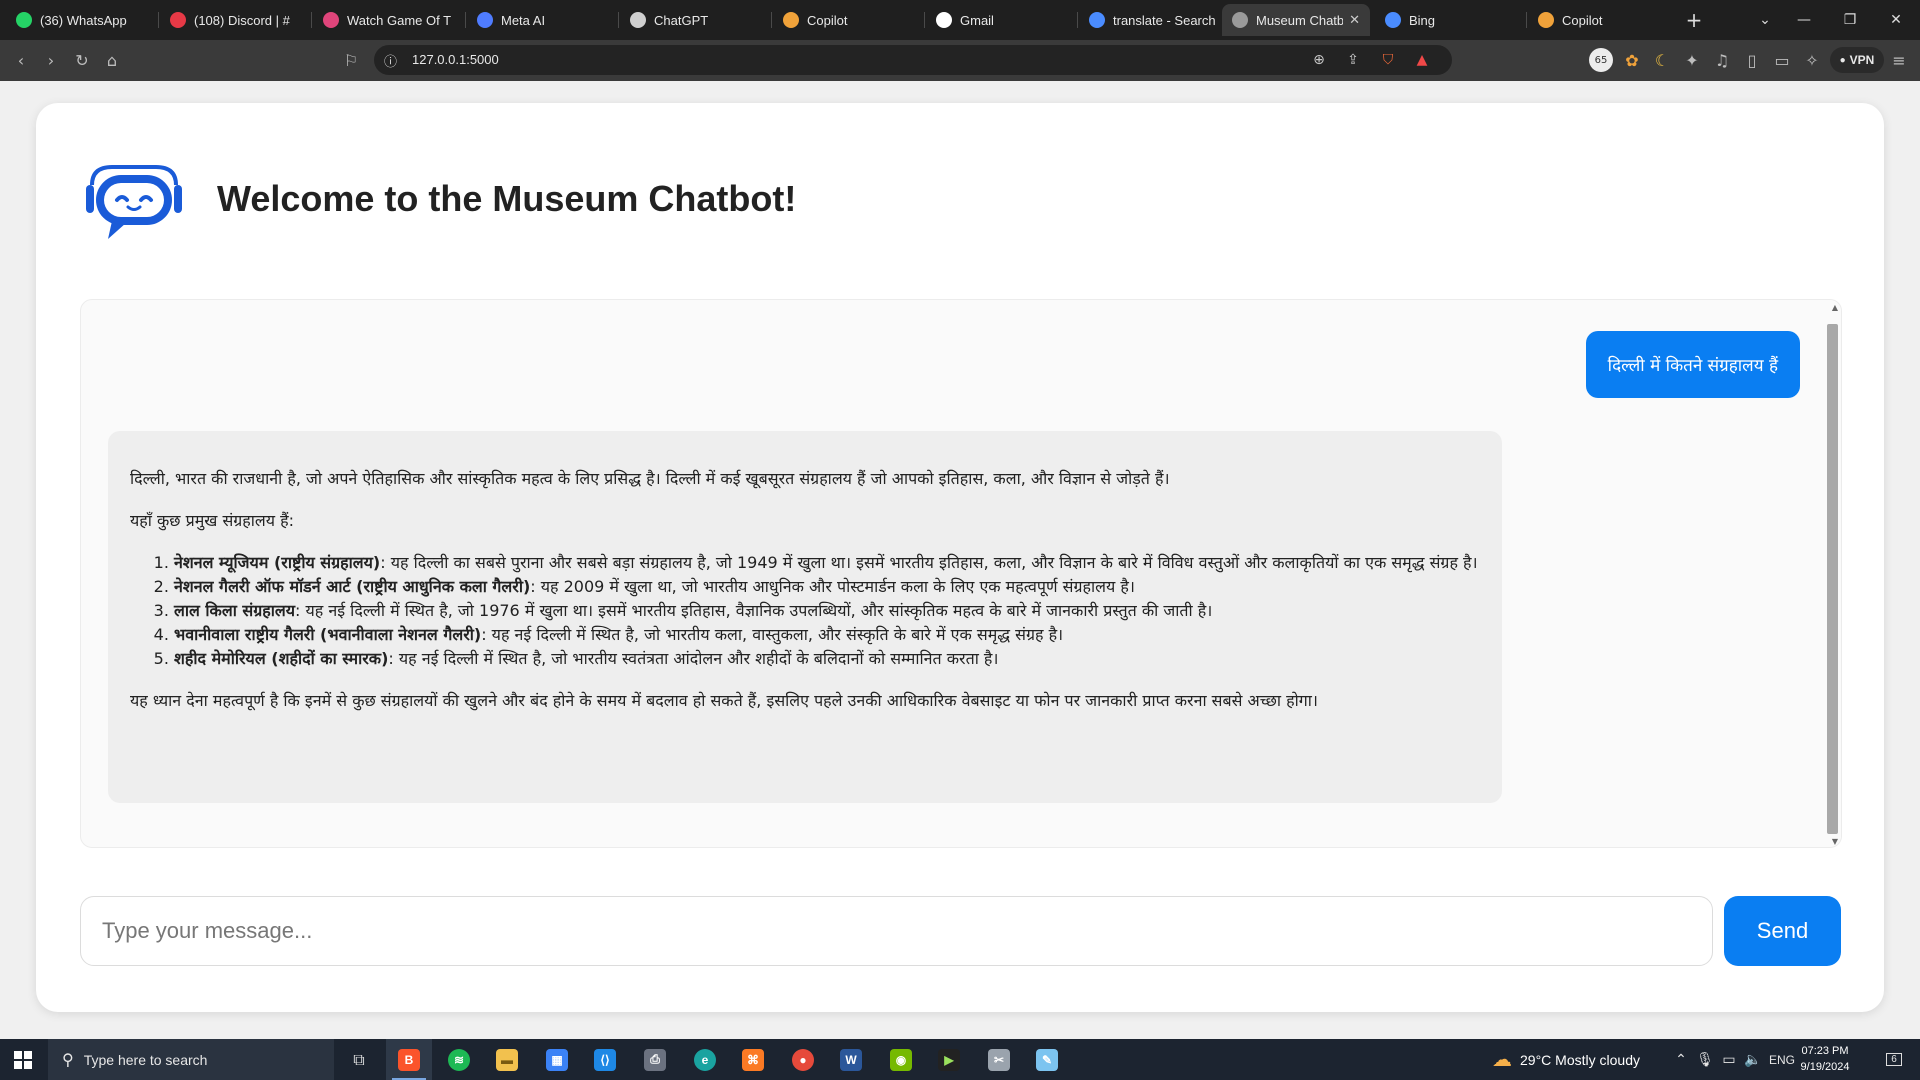  Describe the element at coordinates (1862, 60) in the screenshot. I see `vpn-label: VPN` at that location.